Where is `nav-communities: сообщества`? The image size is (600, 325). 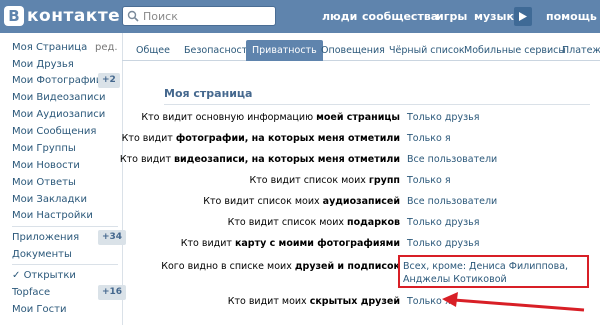
nav-communities: сообщества is located at coordinates (400, 16).